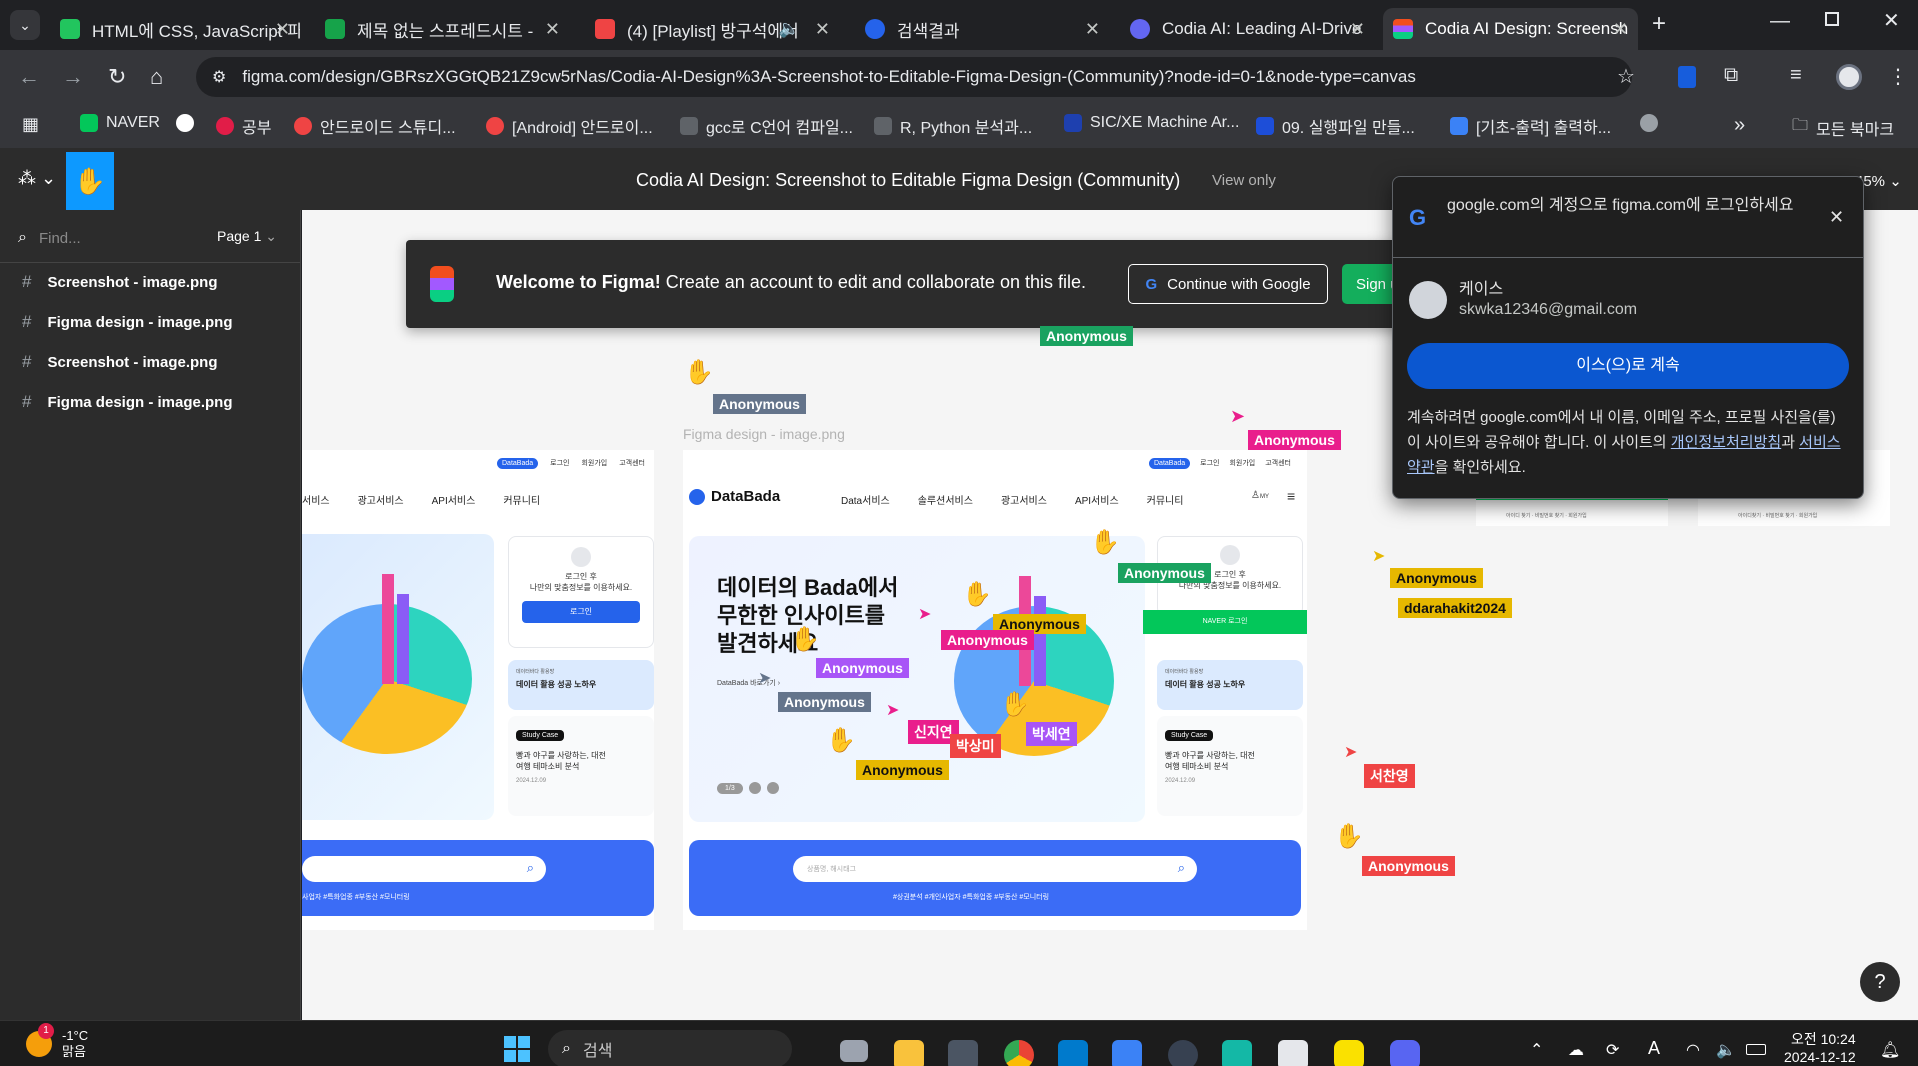  What do you see at coordinates (1849, 77) in the screenshot?
I see `profile-avatar` at bounding box center [1849, 77].